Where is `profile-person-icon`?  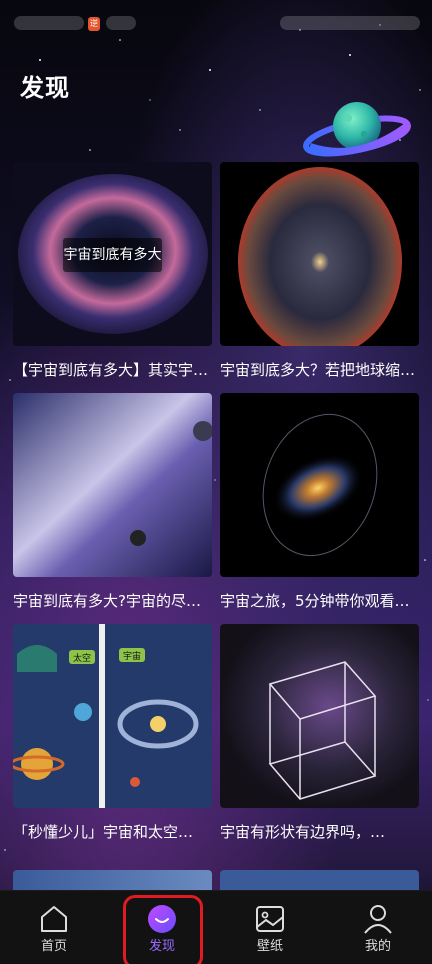
profile-person-icon is located at coordinates (378, 919).